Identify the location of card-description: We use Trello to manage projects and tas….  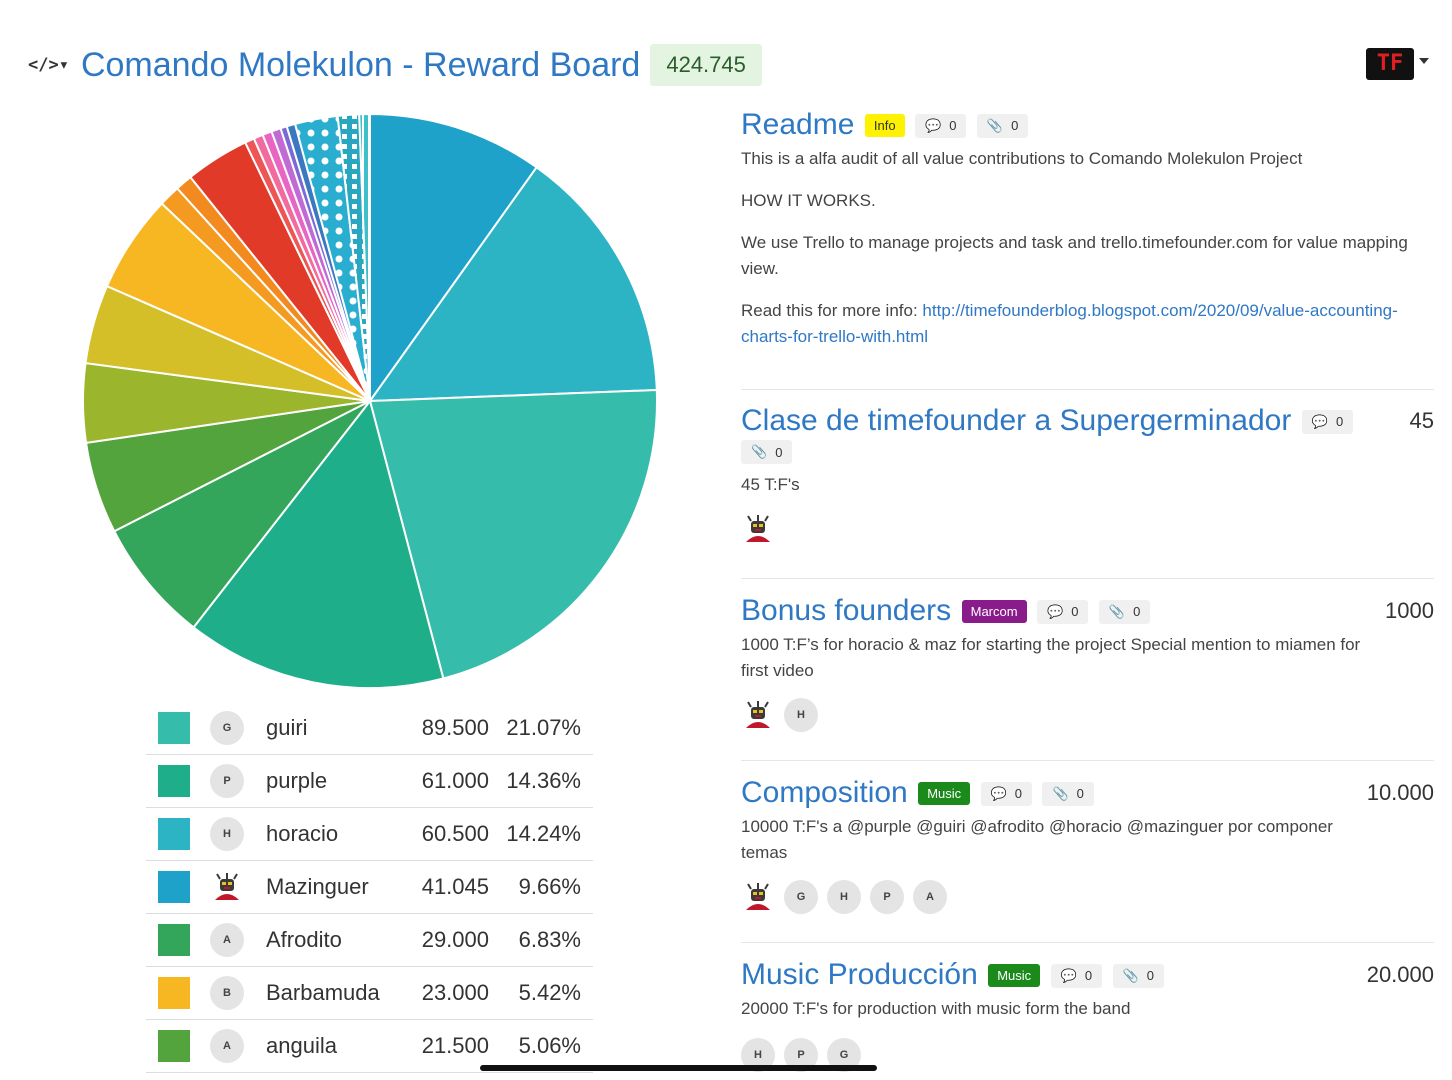
(1074, 255).